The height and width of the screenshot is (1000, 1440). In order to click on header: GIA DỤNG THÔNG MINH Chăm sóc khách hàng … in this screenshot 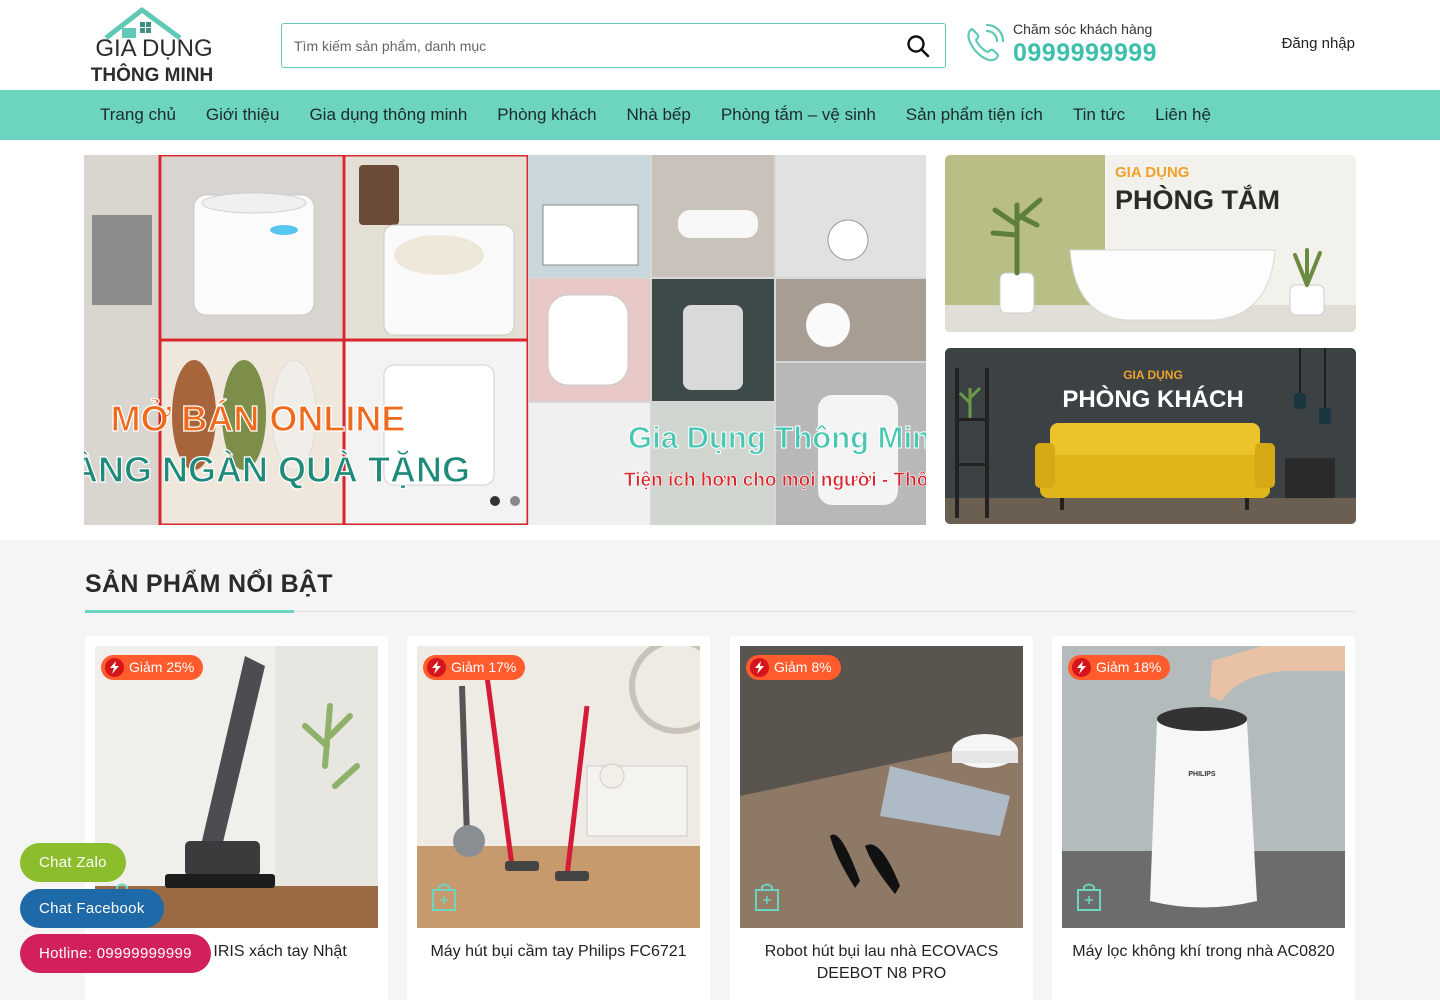, I will do `click(720, 45)`.